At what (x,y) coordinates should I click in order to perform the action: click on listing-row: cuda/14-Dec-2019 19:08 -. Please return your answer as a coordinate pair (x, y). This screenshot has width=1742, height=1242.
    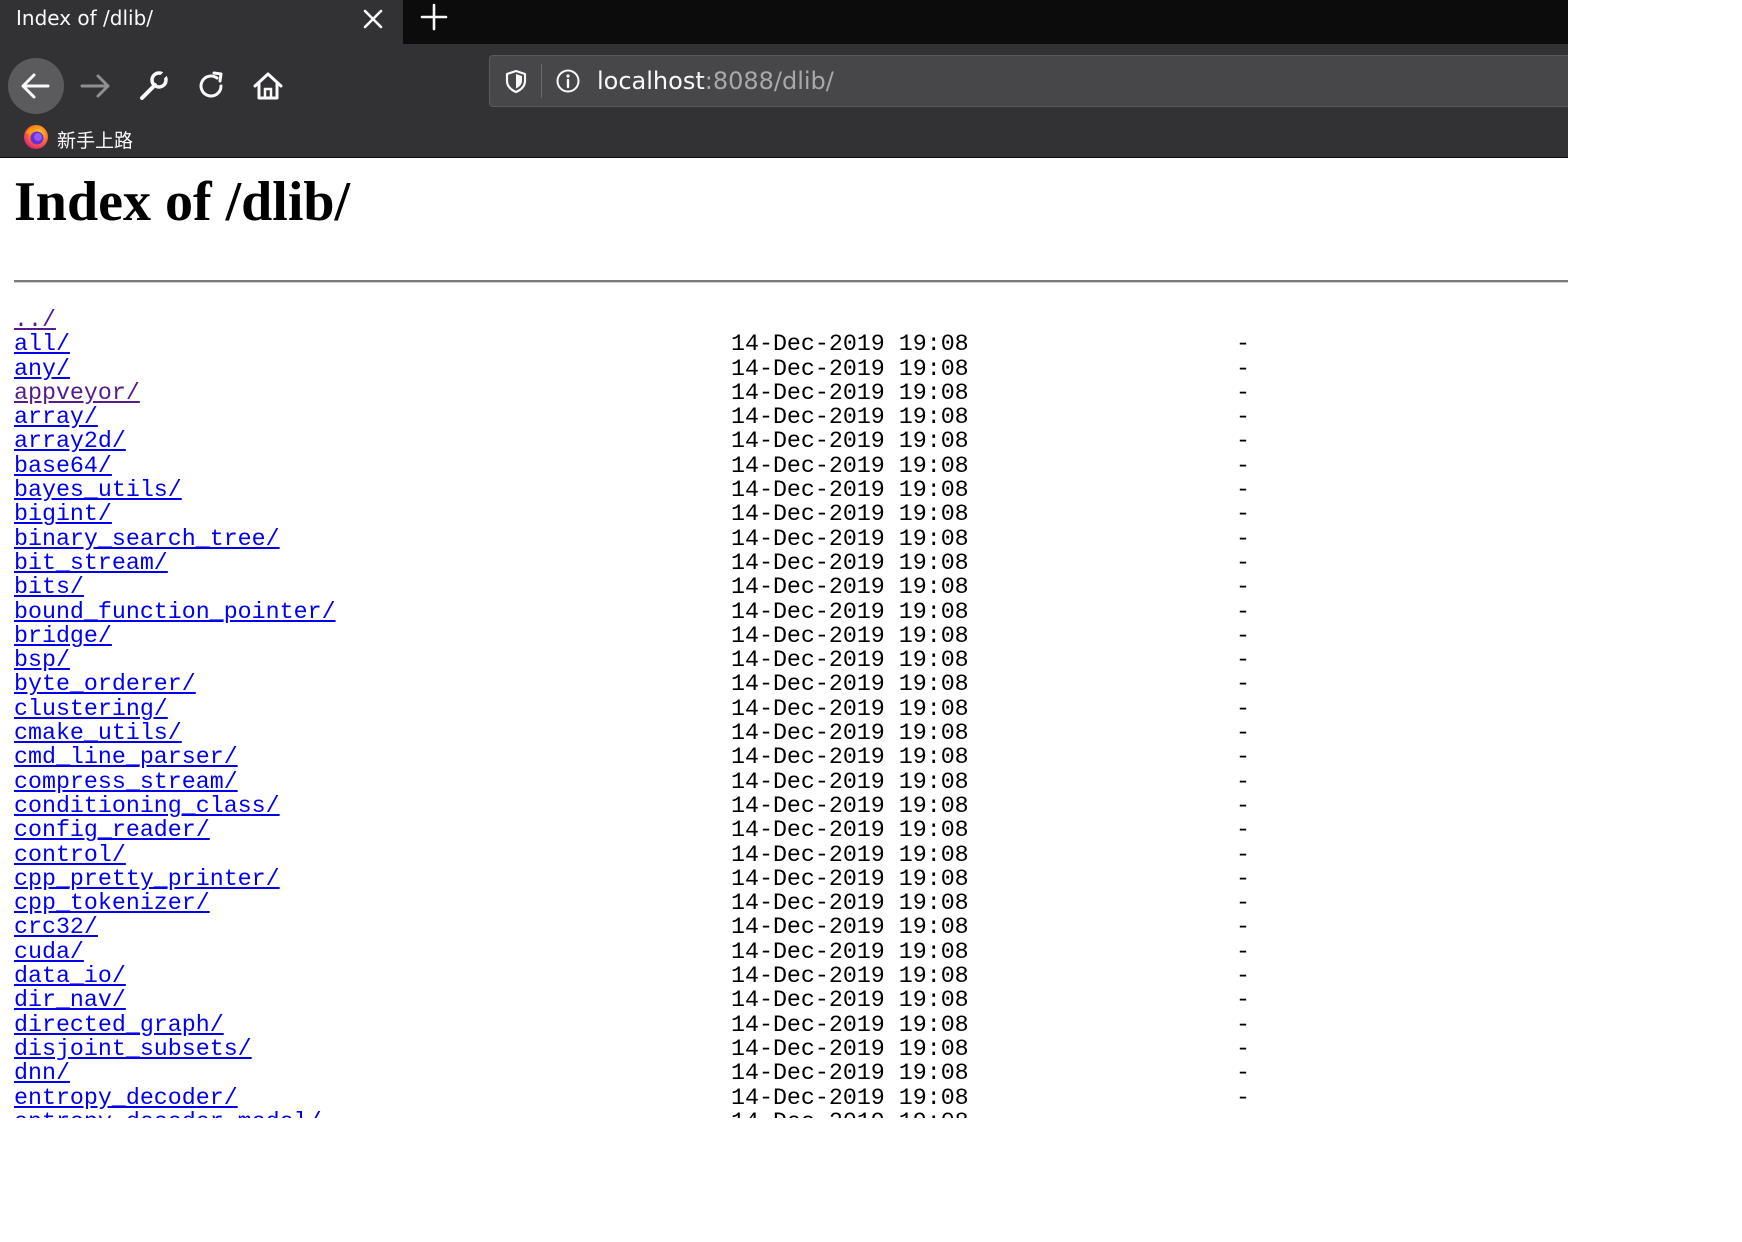
    Looking at the image, I should click on (791, 951).